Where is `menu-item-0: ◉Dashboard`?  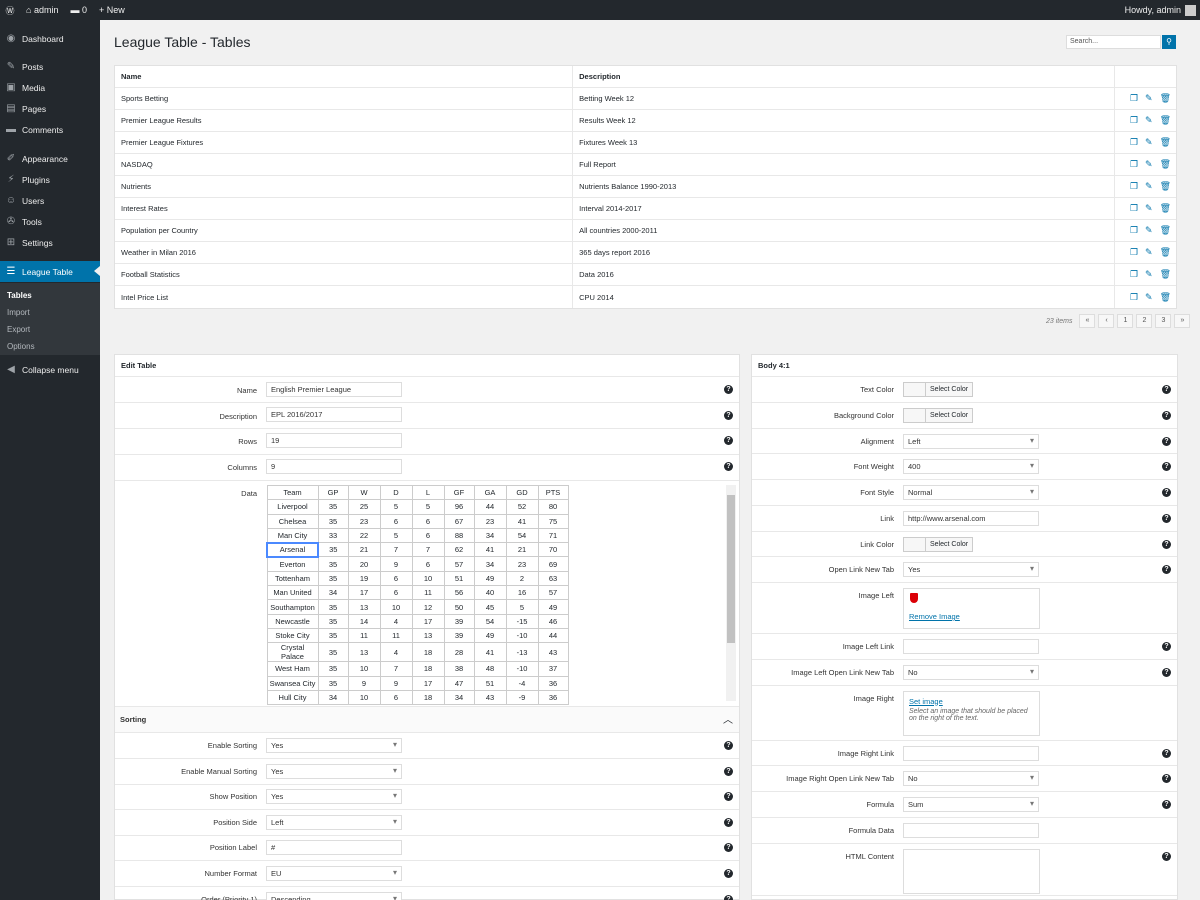 menu-item-0: ◉Dashboard is located at coordinates (50, 38).